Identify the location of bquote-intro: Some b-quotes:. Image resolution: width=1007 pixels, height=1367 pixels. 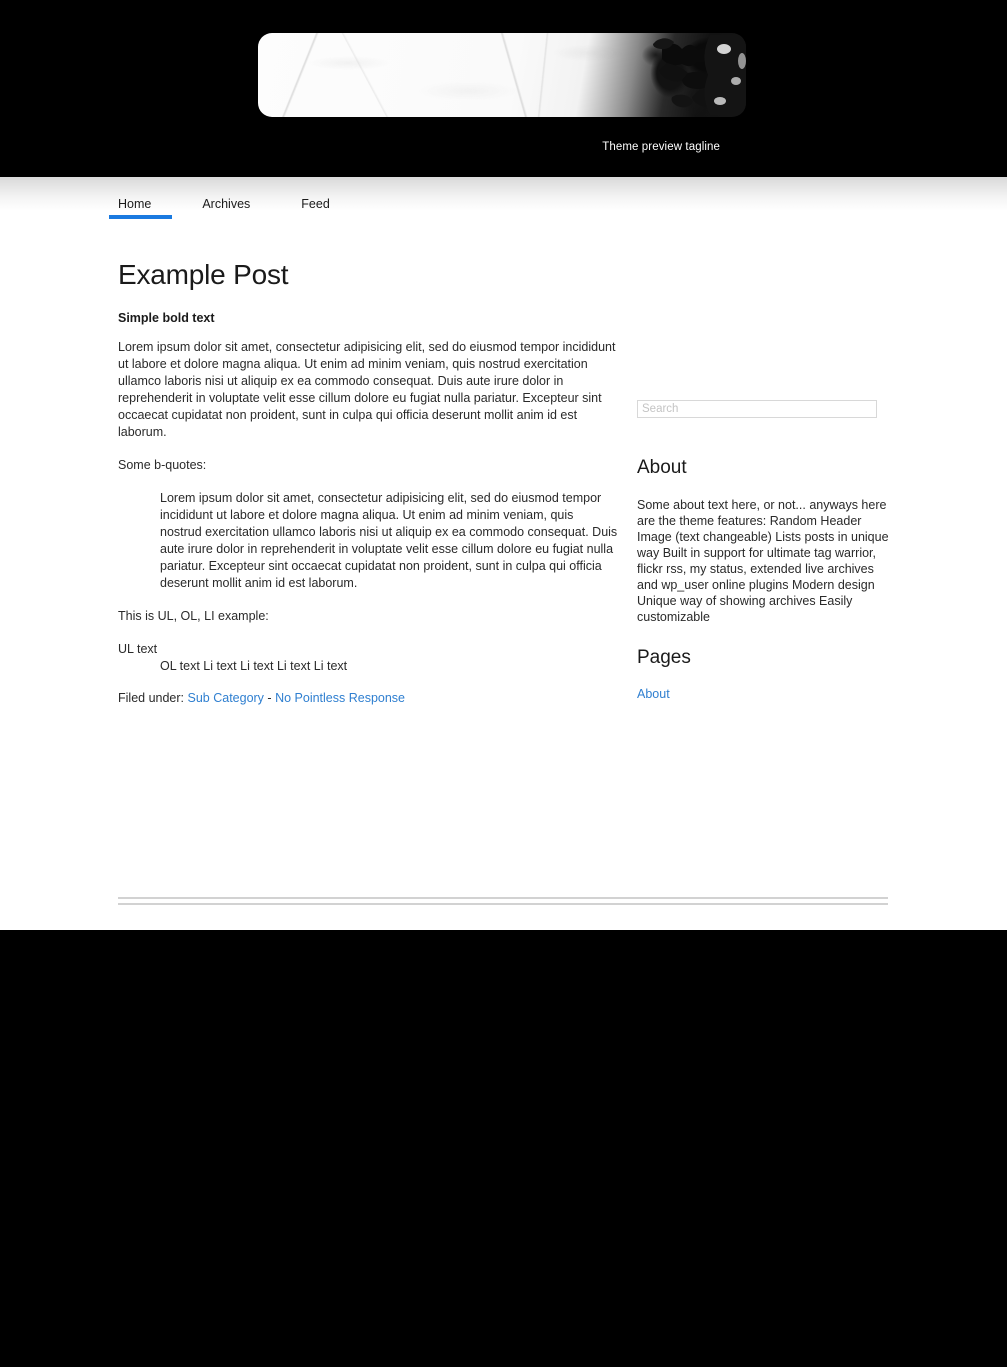
(162, 465).